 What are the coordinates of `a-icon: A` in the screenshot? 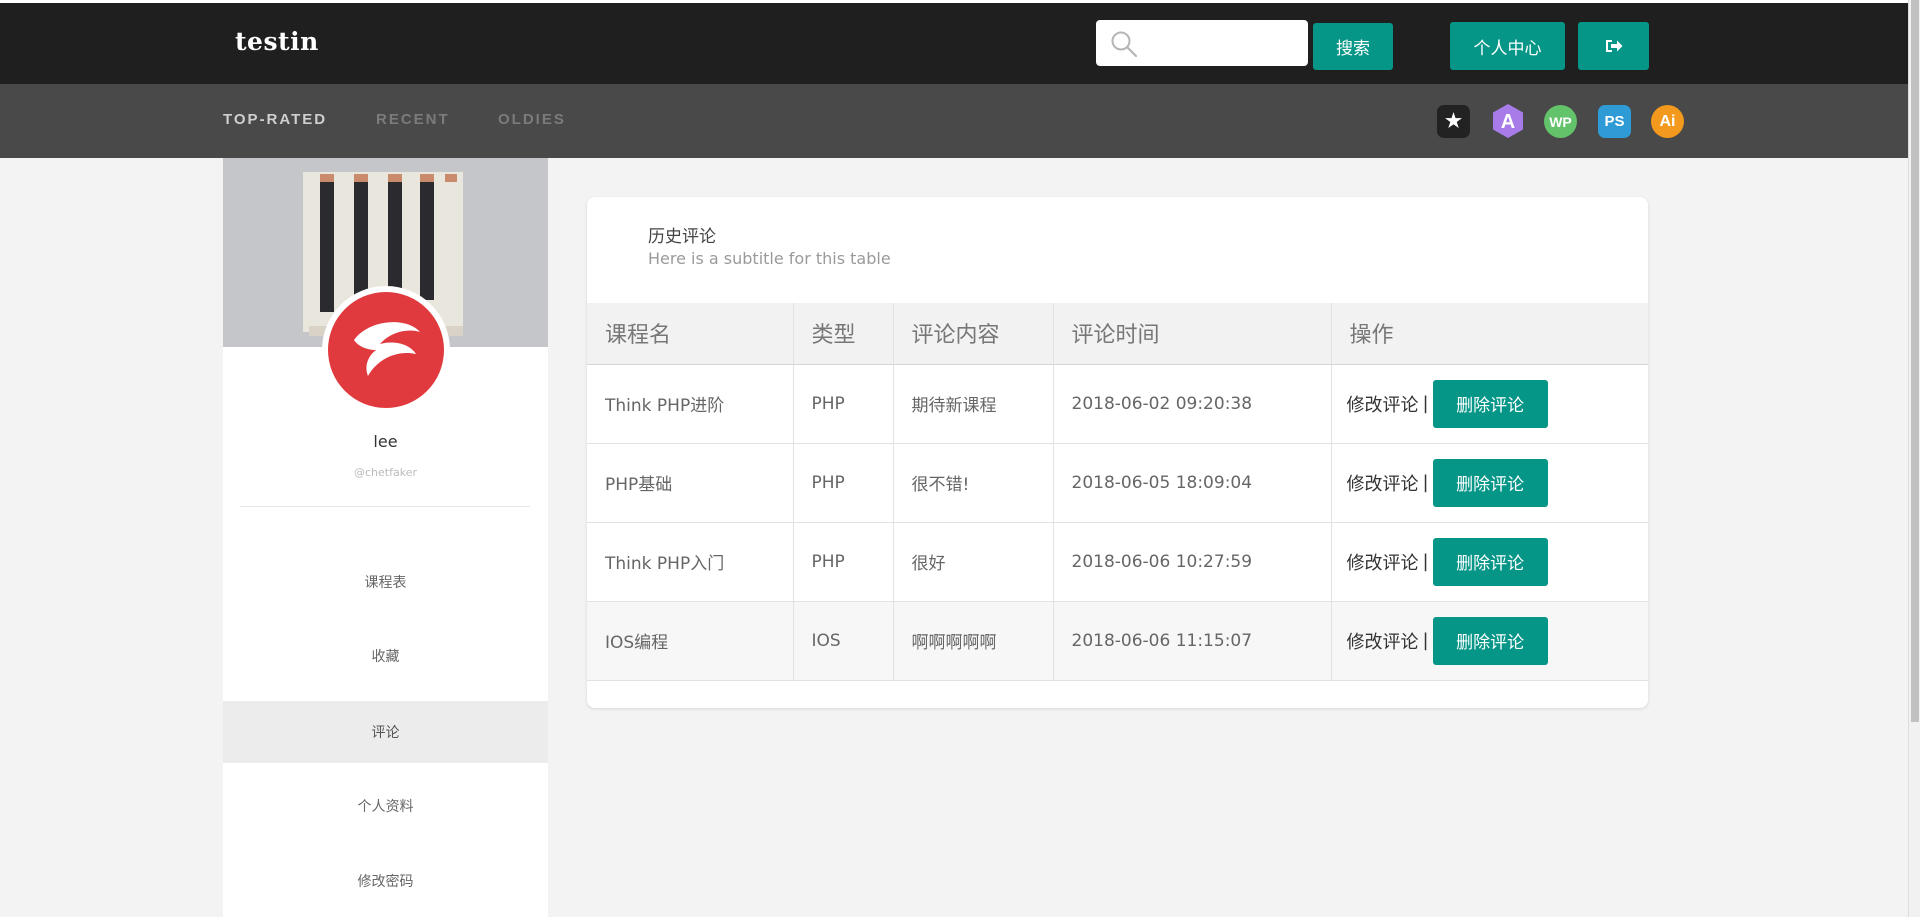 It's located at (1508, 121).